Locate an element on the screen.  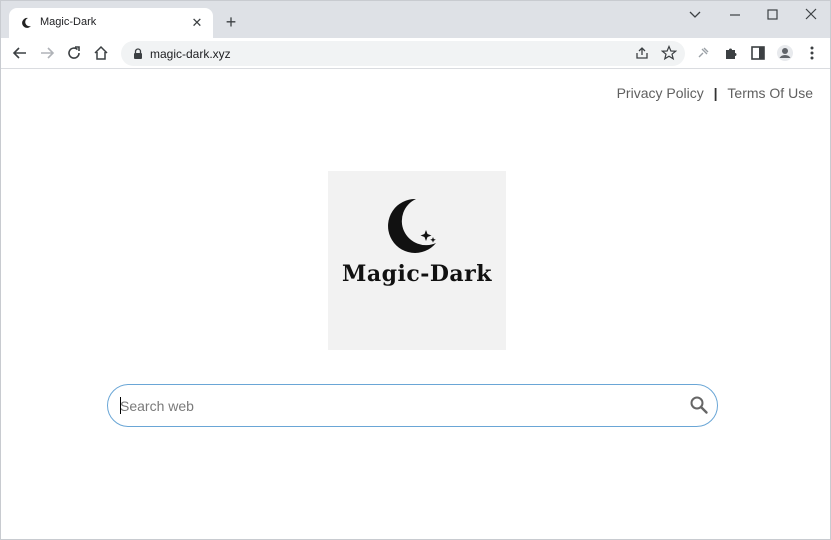
close-tab-icon: ✕ is located at coordinates (197, 23).